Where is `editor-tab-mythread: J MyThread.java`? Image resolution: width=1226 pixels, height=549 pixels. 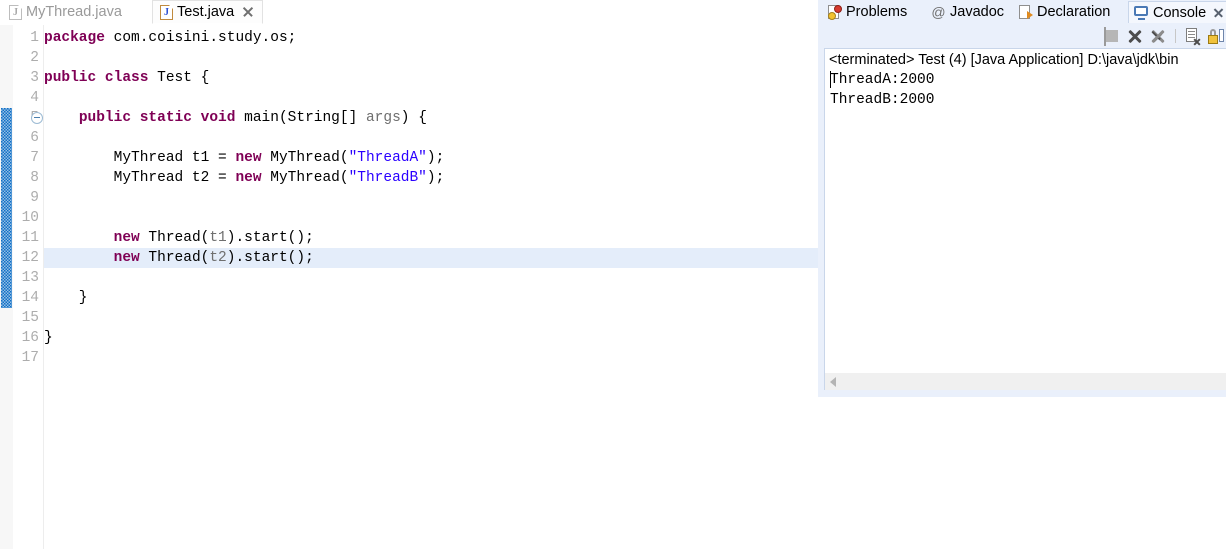 editor-tab-mythread: J MyThread.java is located at coordinates (66, 12).